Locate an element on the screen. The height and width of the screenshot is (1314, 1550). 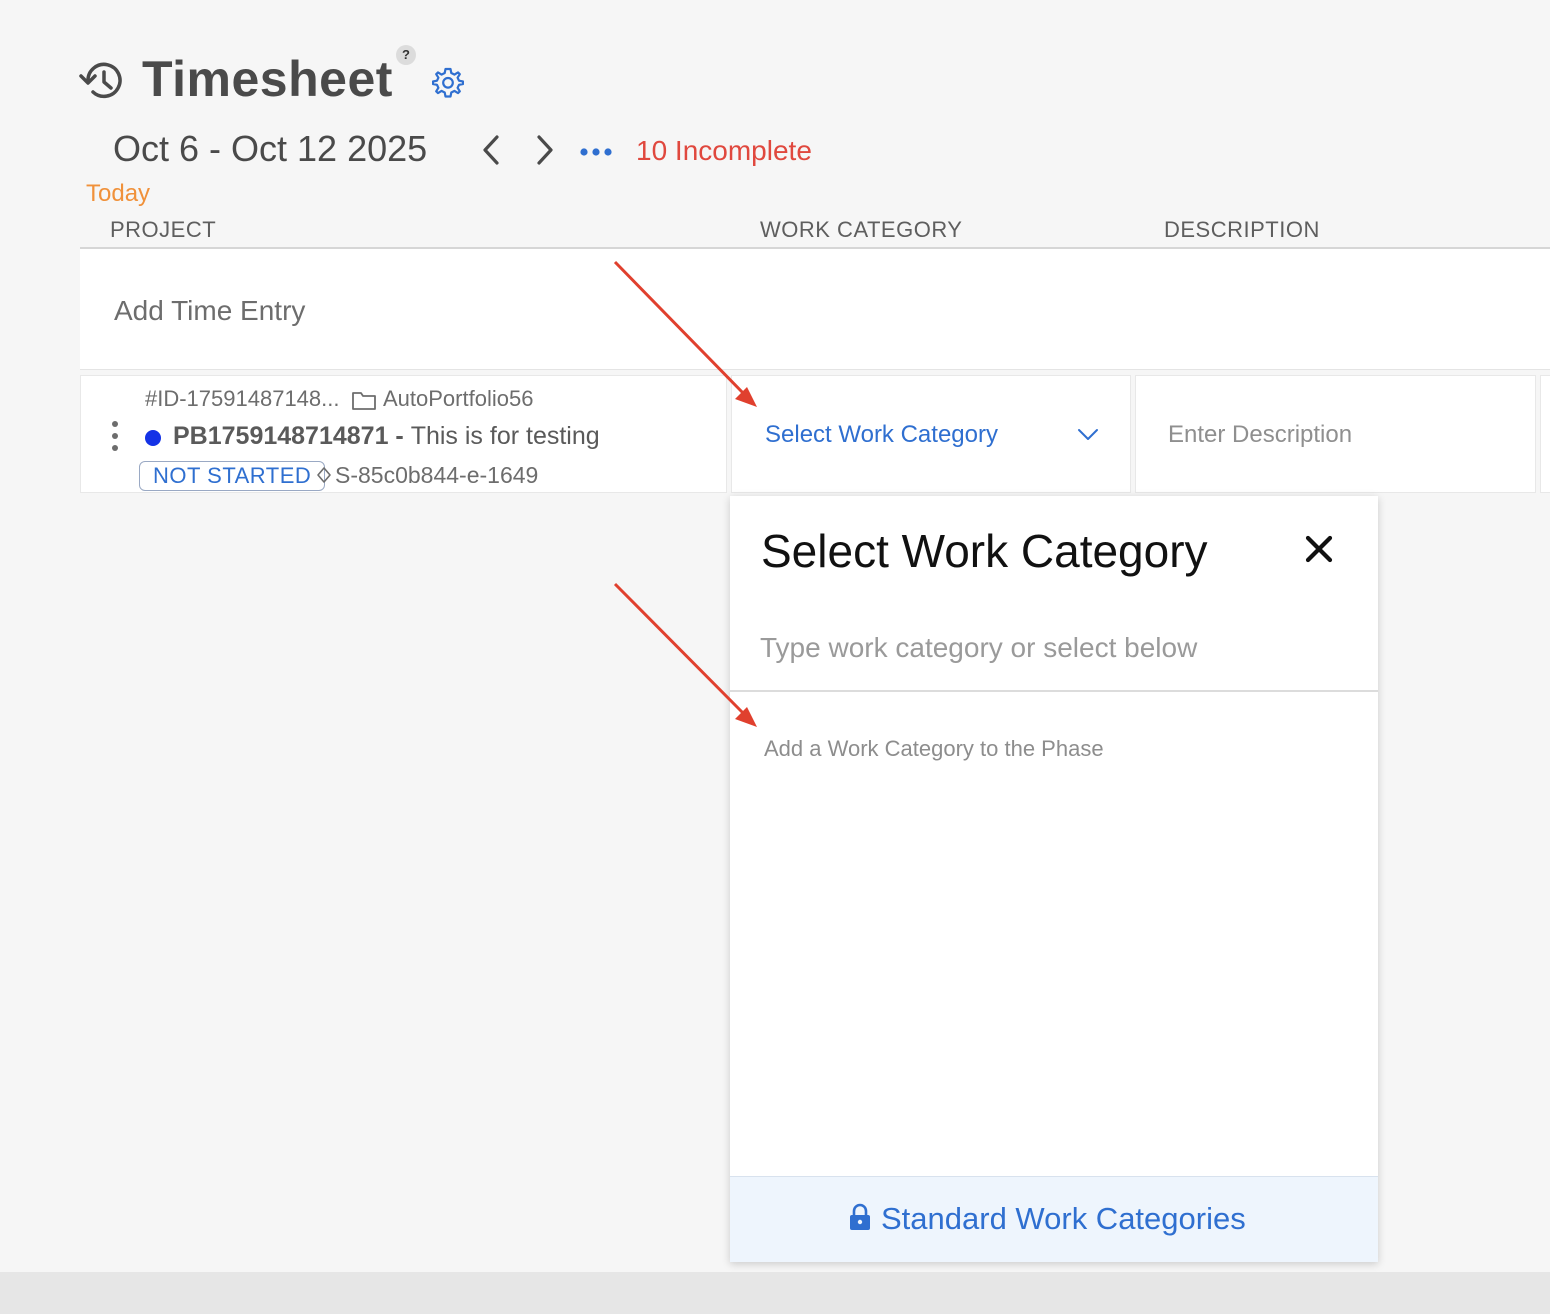
status-badge: NOT STARTED is located at coordinates (232, 476).